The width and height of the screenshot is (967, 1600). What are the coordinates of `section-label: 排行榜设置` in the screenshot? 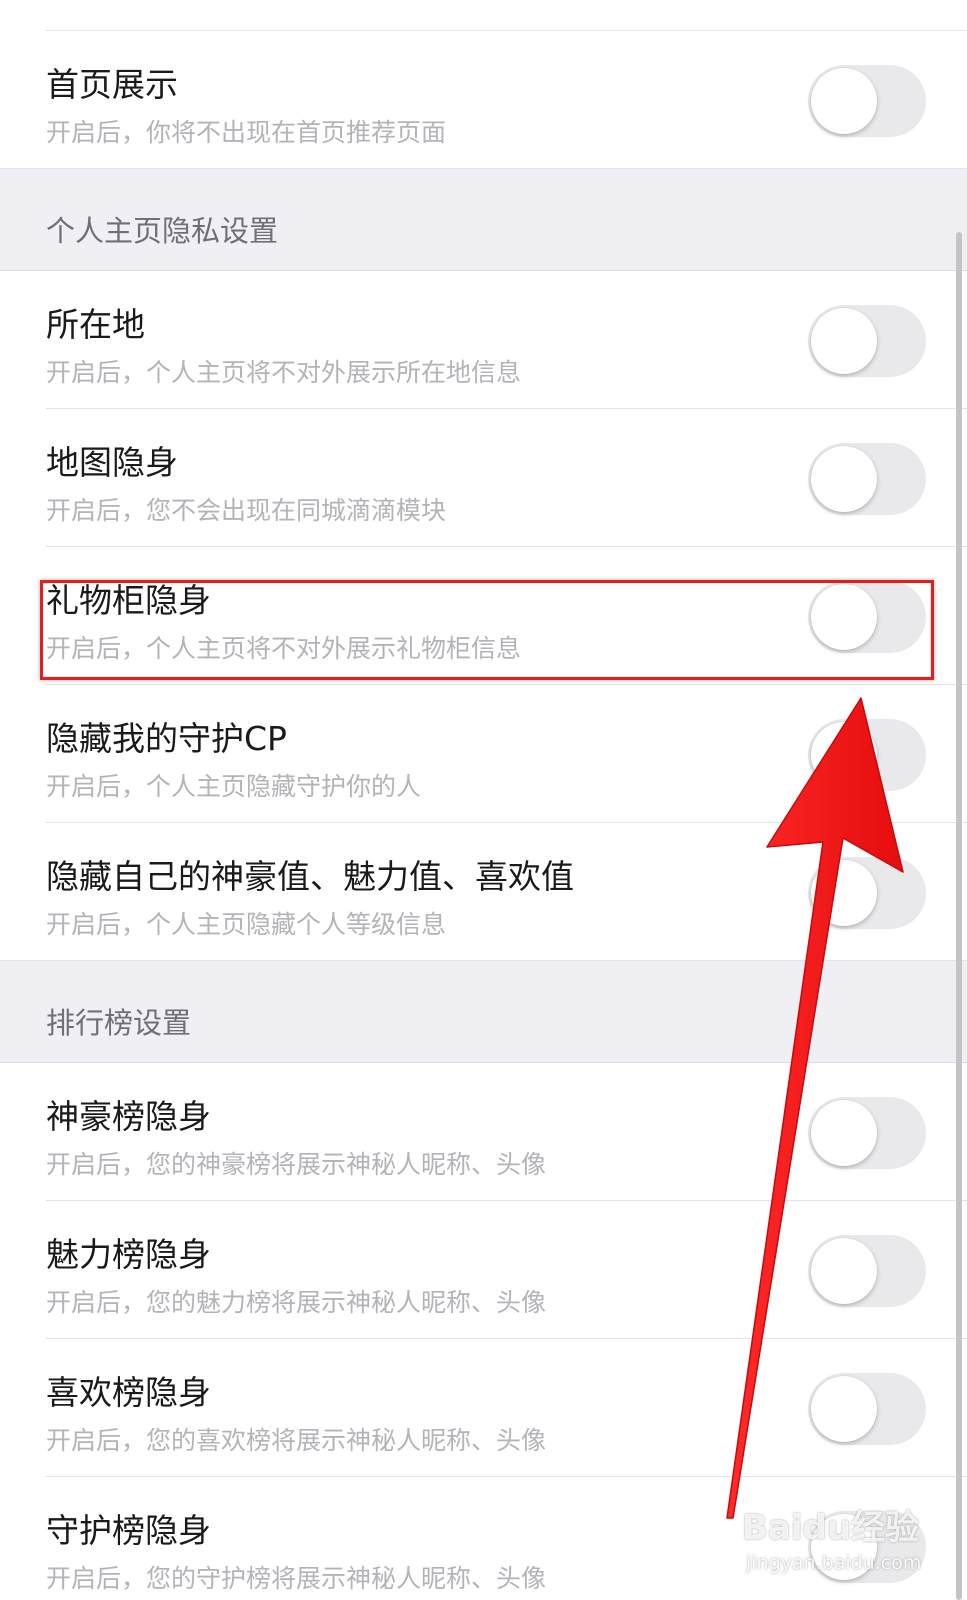 It's located at (119, 1023).